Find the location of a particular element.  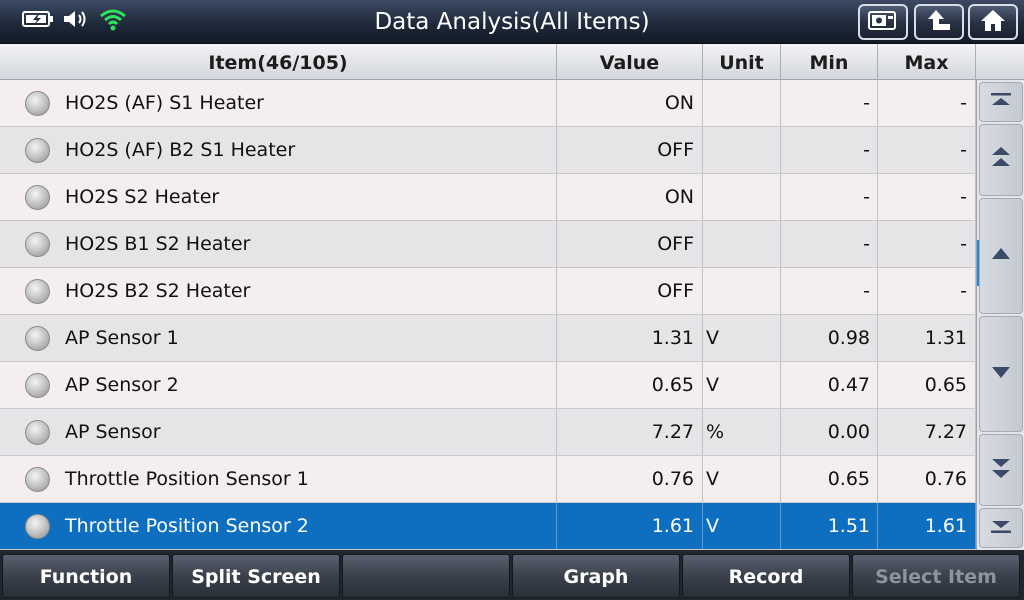

column-header-unit: Unit is located at coordinates (742, 62).